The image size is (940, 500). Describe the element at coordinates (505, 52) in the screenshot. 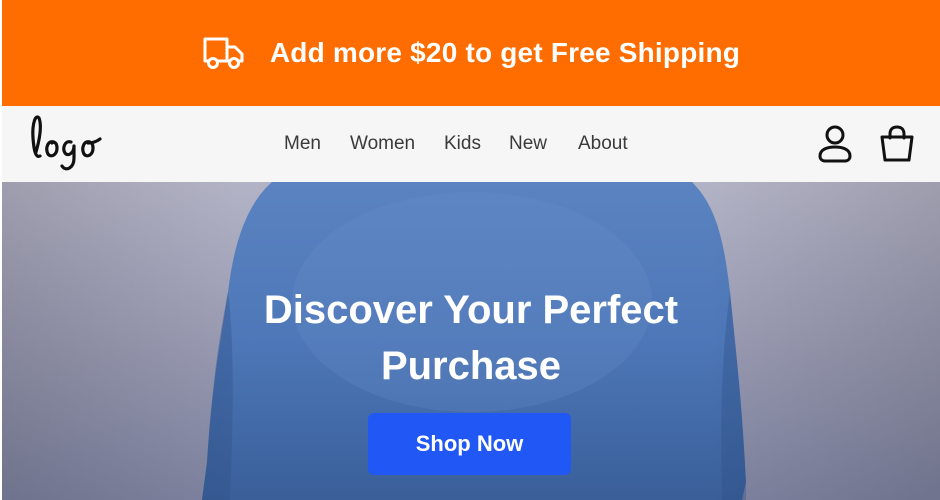

I see `promo-text: Add more $20 to get Free Shipping` at that location.